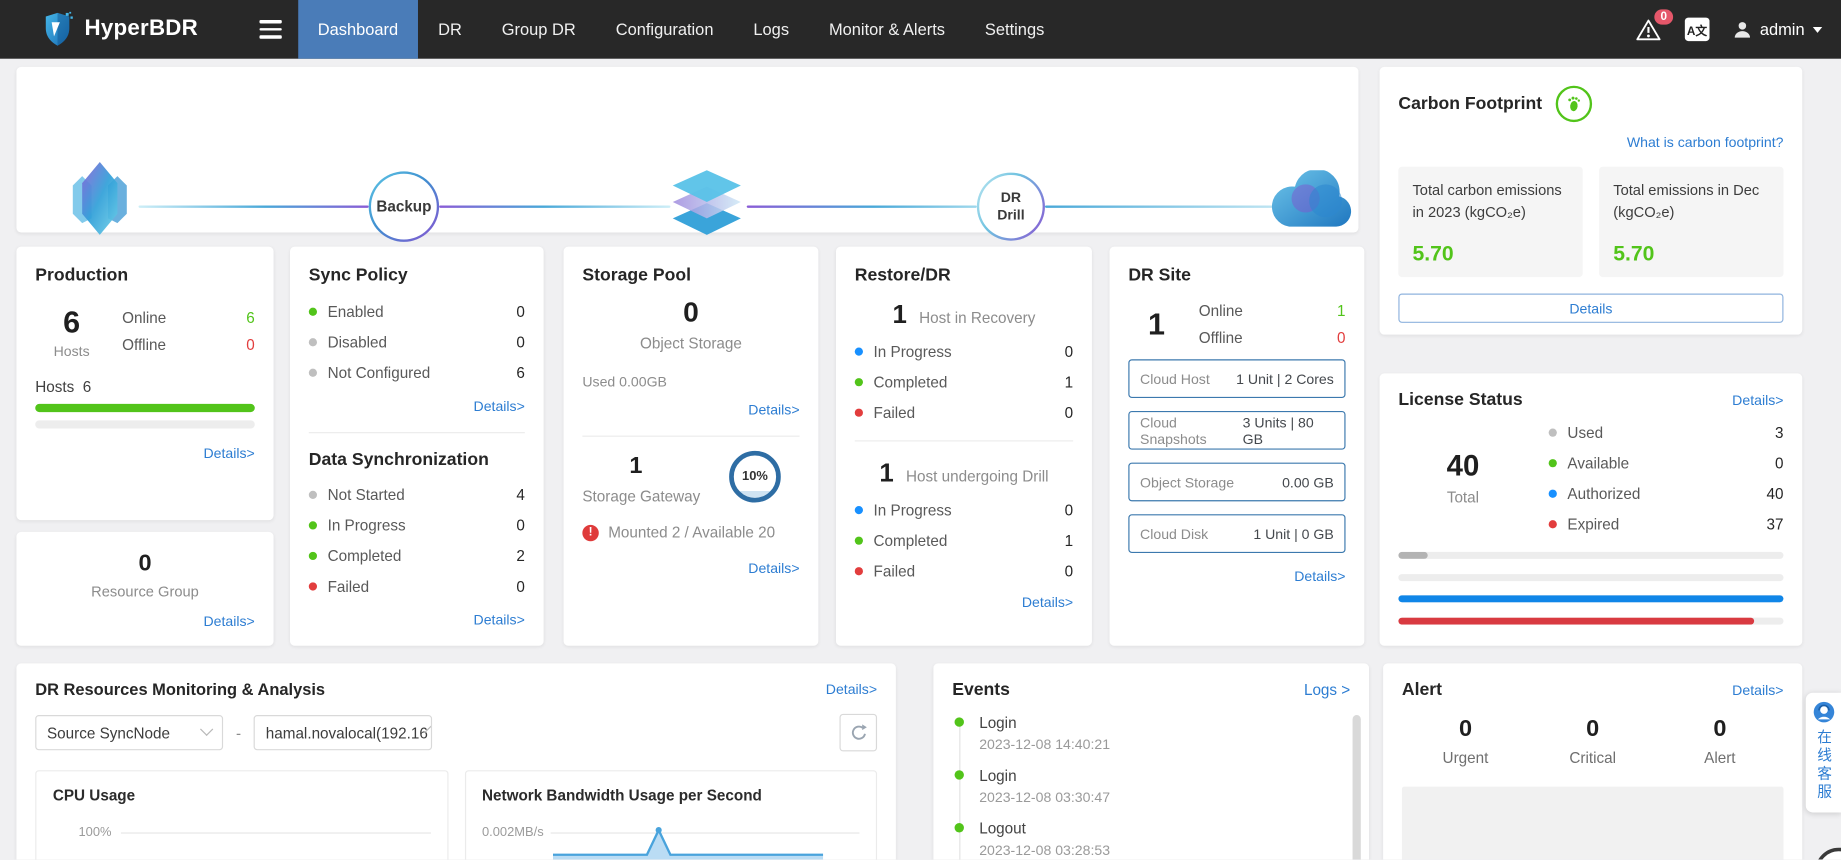  I want to click on dr-site-online-label: Online, so click(1220, 310).